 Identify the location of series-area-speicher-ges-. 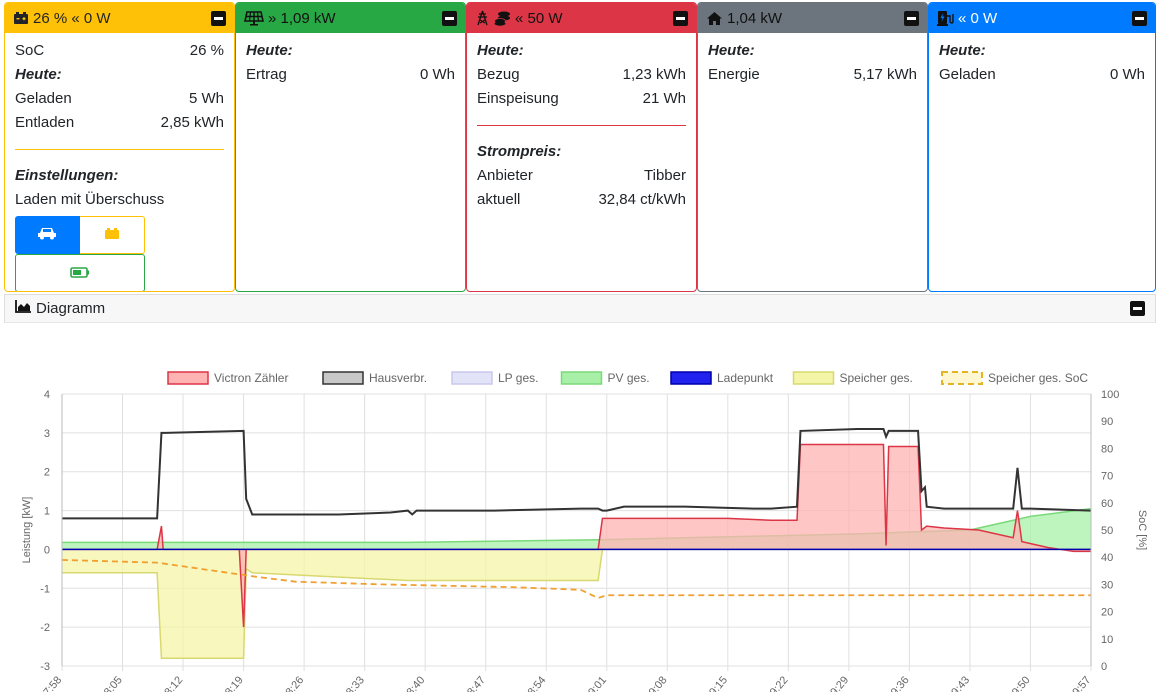
(576, 604).